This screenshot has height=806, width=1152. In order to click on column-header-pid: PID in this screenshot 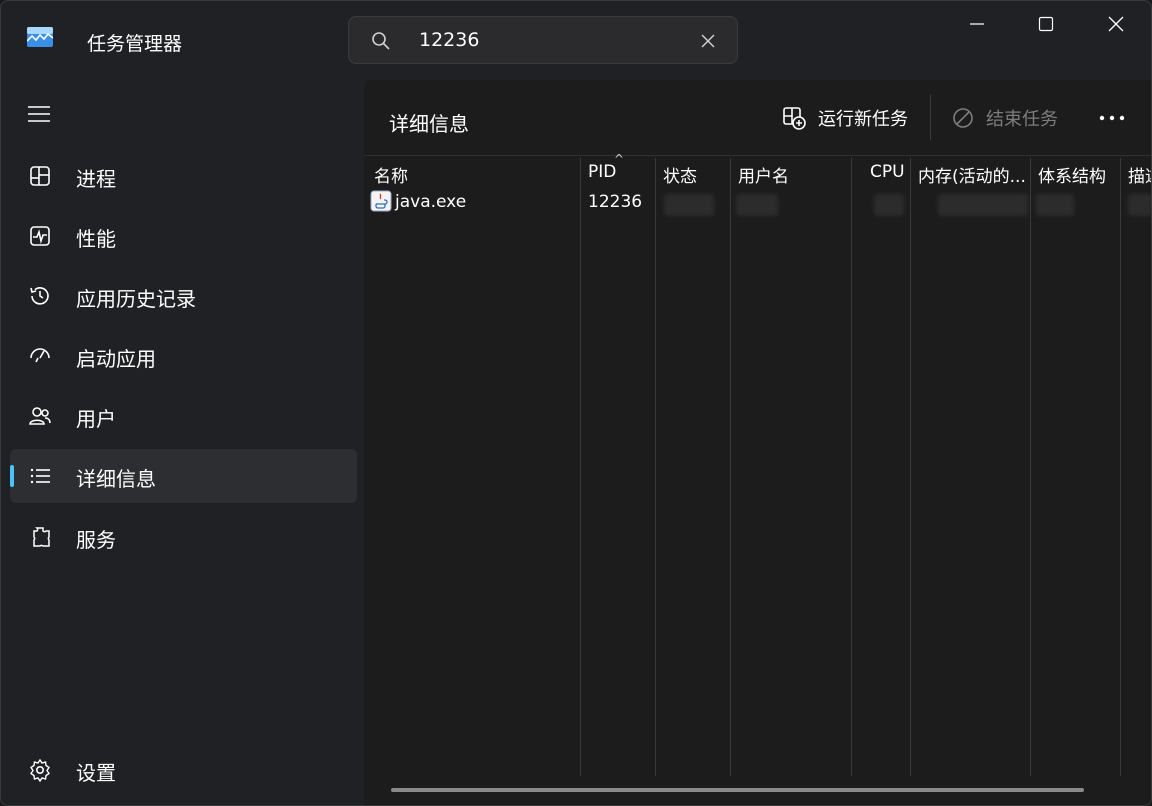, I will do `click(620, 172)`.